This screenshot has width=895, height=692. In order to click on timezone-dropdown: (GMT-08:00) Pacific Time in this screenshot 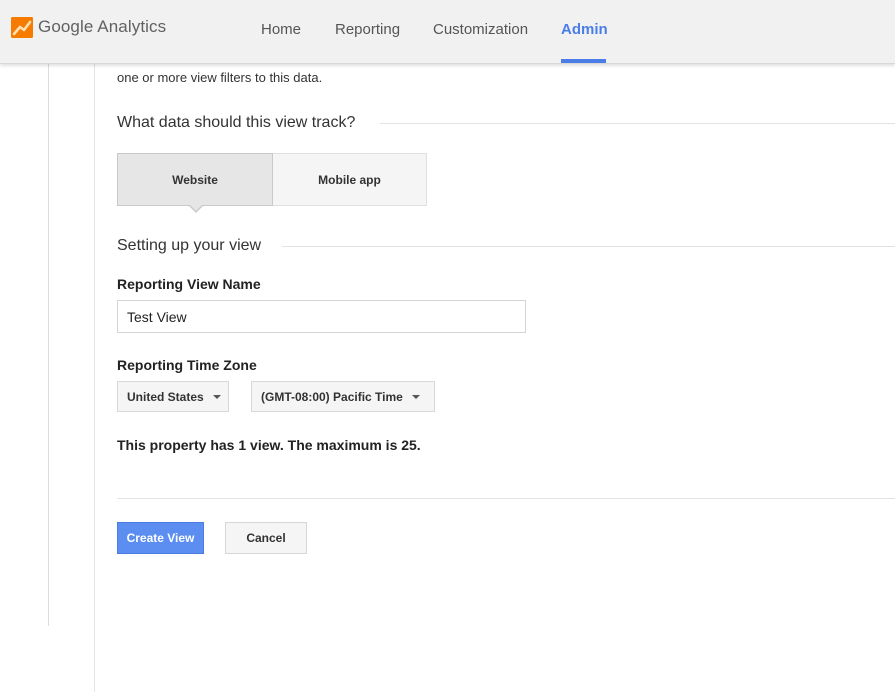, I will do `click(343, 396)`.